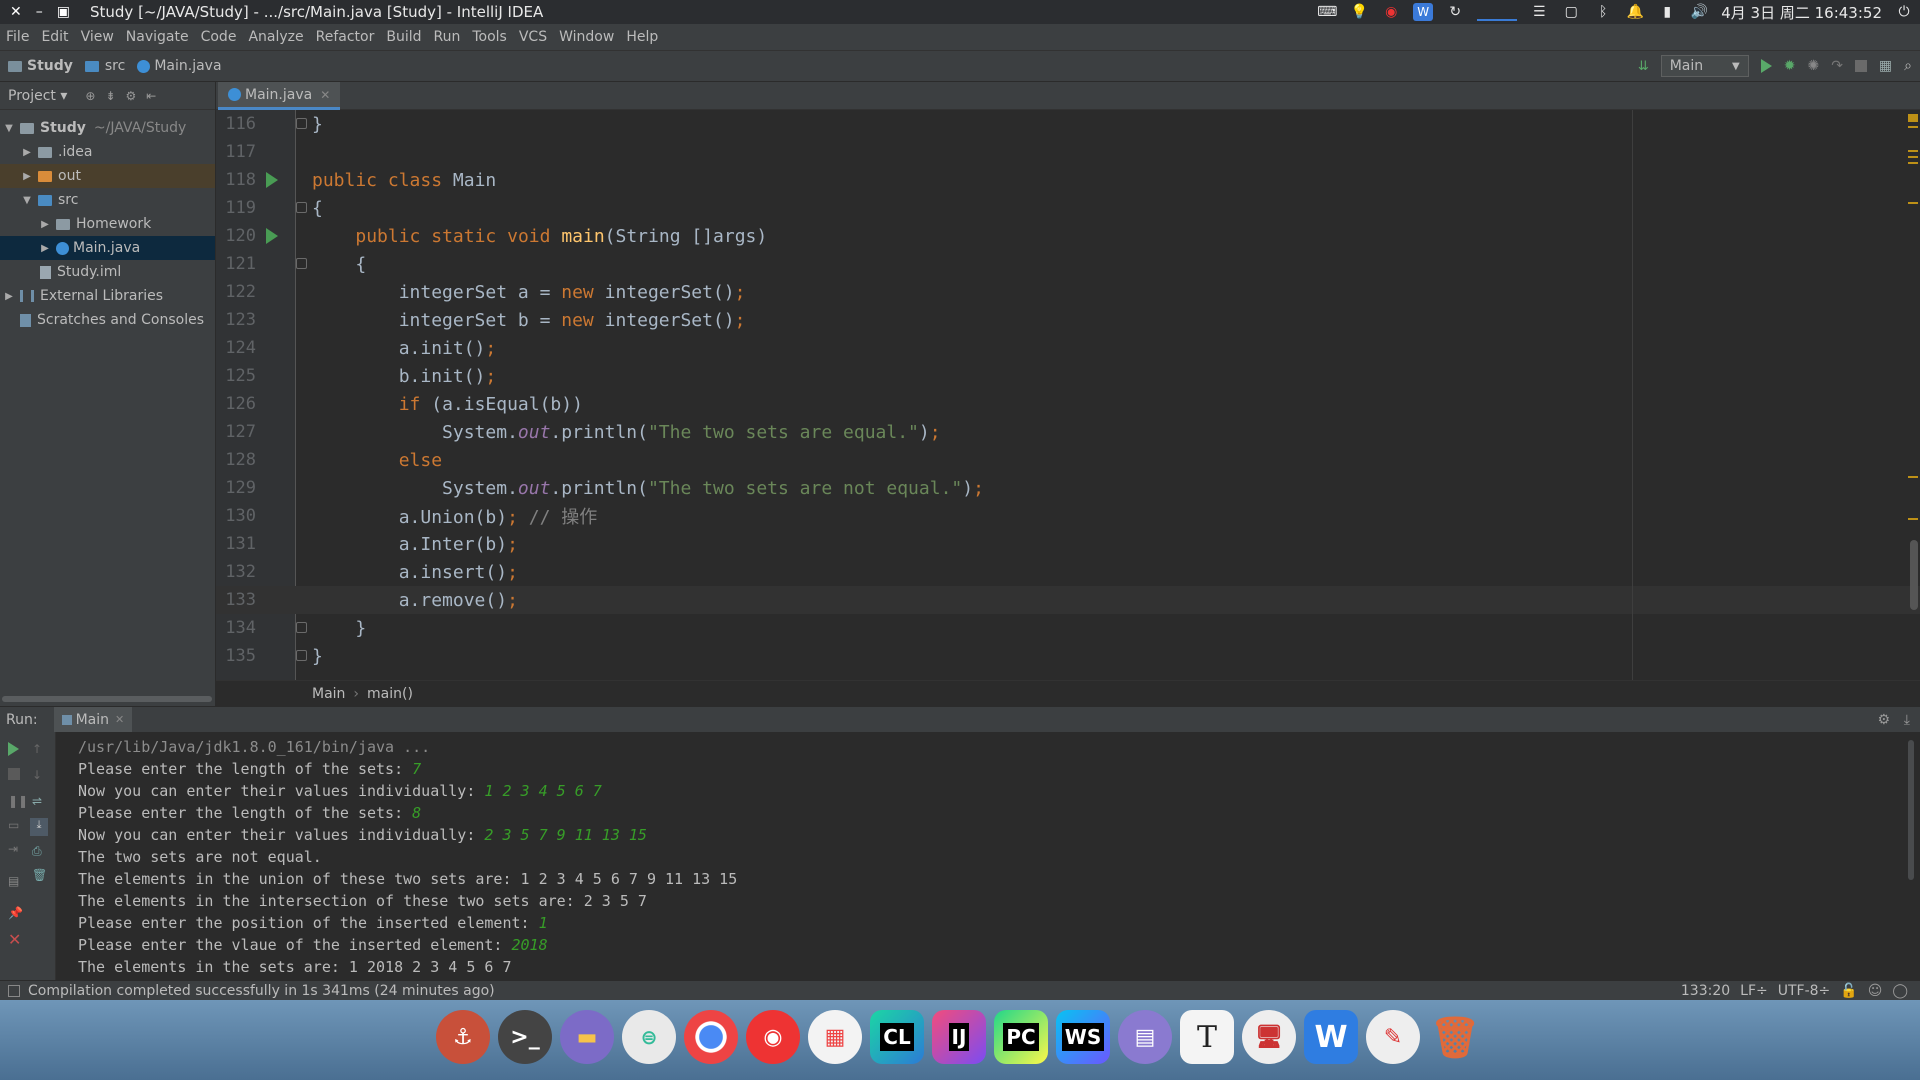  Describe the element at coordinates (1423, 12) in the screenshot. I see `wps-icon: W` at that location.